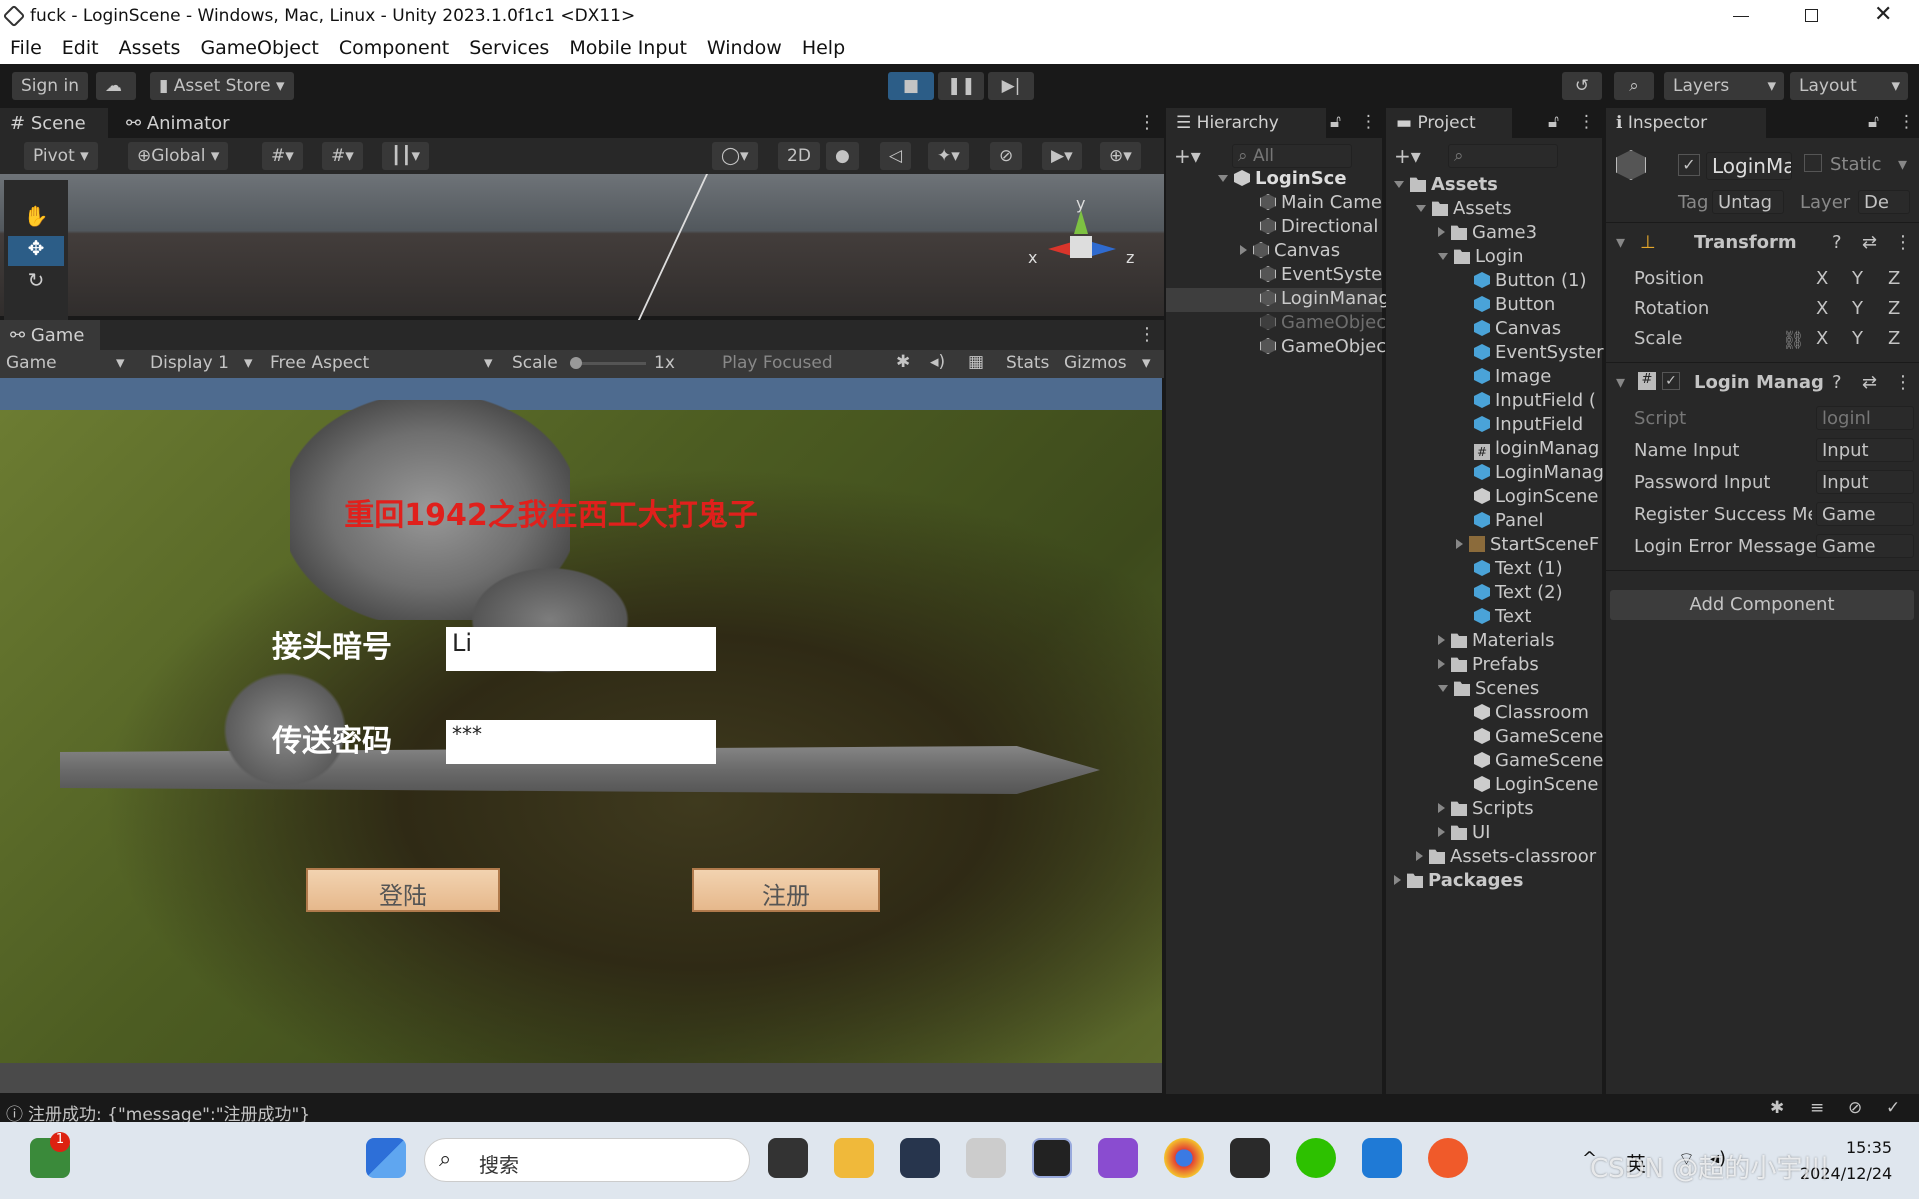 The height and width of the screenshot is (1199, 1919). What do you see at coordinates (1323, 346) in the screenshot?
I see `hierarchy-item: GameObjec` at bounding box center [1323, 346].